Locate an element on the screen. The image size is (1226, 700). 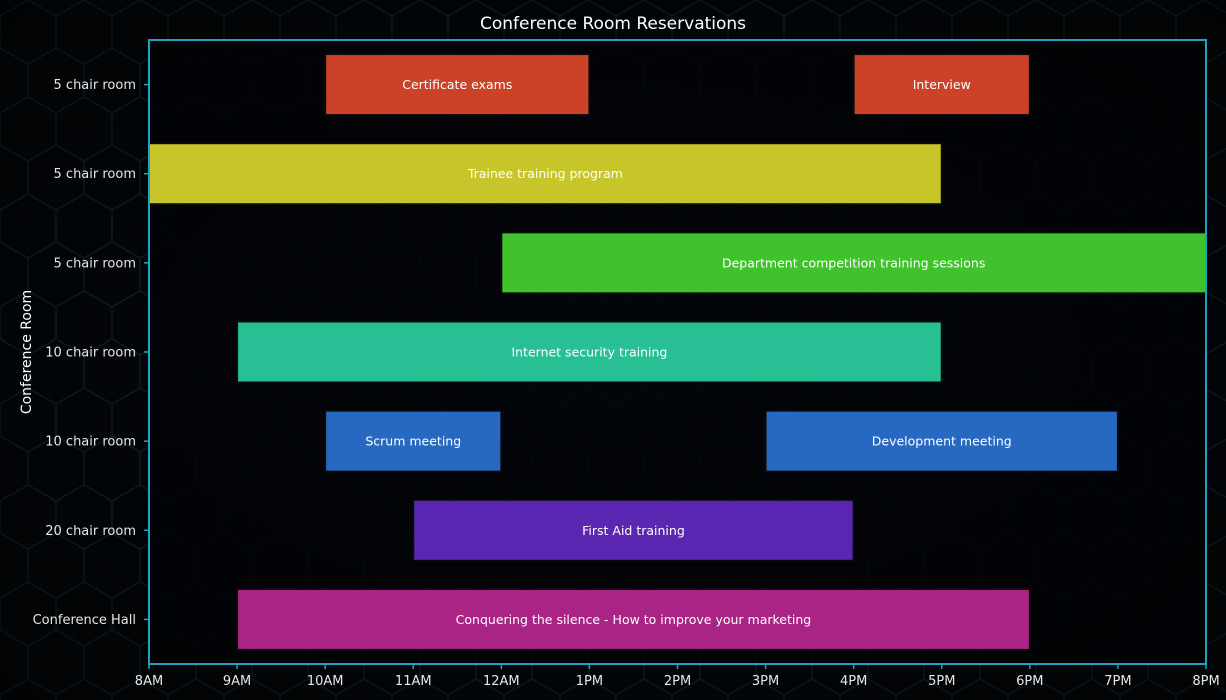
gantt-bar-group: Development meeting is located at coordinates (941, 441).